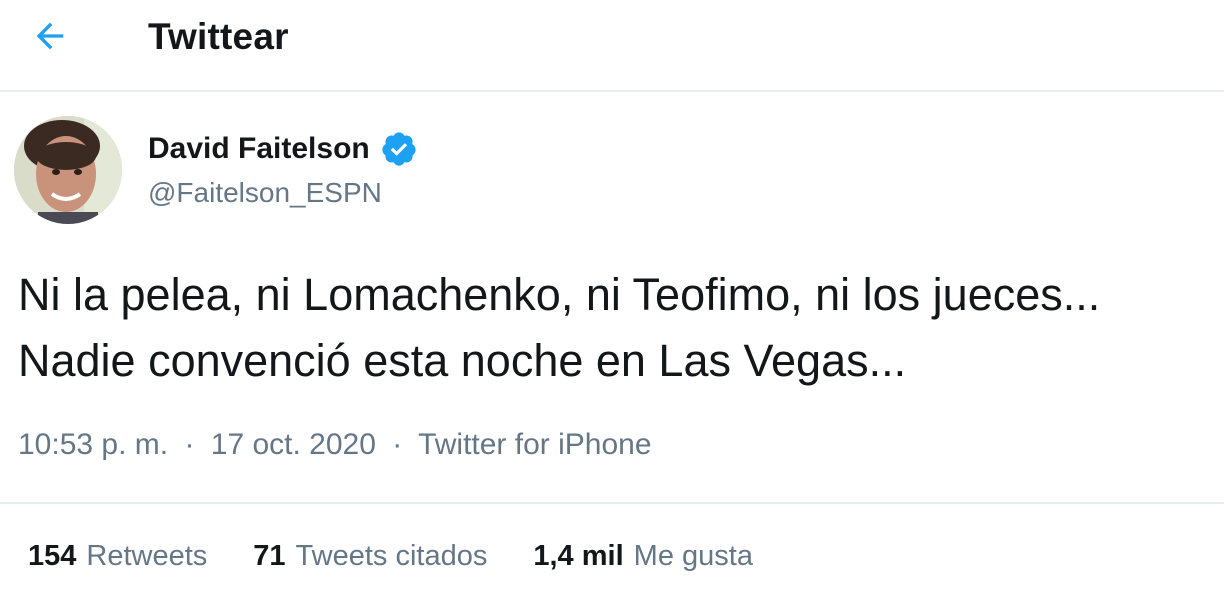 This screenshot has width=1224, height=598. I want to click on quote-tweets-count: 71, so click(269, 556).